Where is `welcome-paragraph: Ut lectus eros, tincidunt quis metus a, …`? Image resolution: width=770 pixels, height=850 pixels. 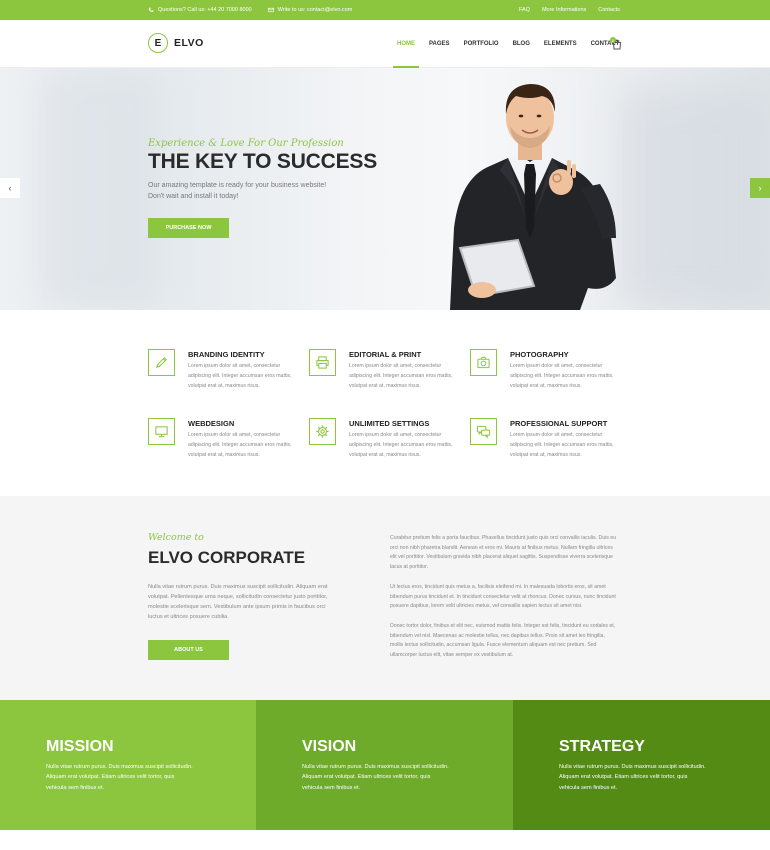
welcome-paragraph: Ut lectus eros, tincidunt quis metus a, … is located at coordinates (503, 596).